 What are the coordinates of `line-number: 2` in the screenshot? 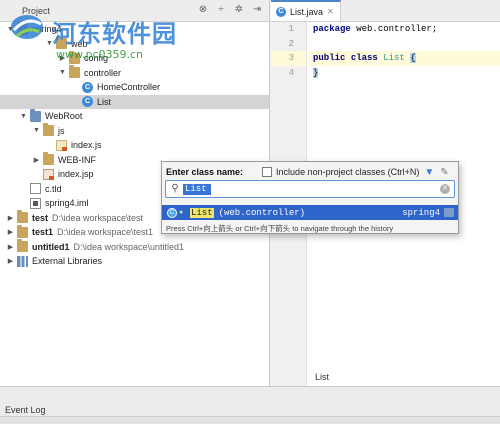 It's located at (291, 43).